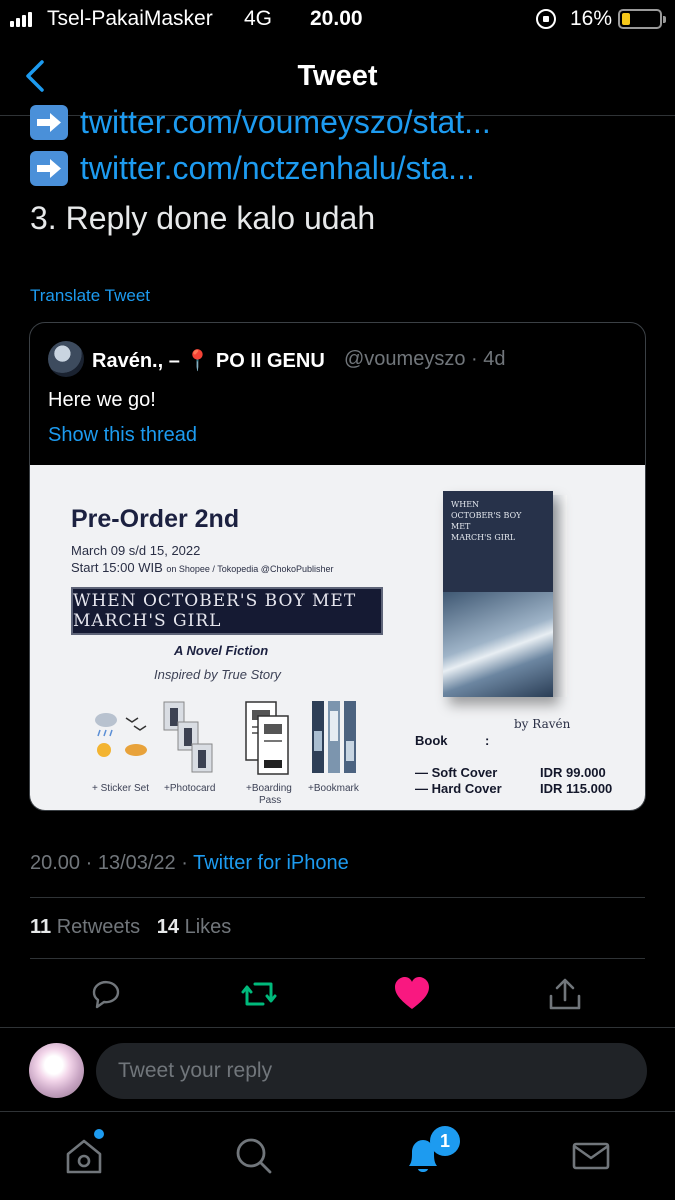  What do you see at coordinates (445, 1141) in the screenshot?
I see `notifications-badge: 1` at bounding box center [445, 1141].